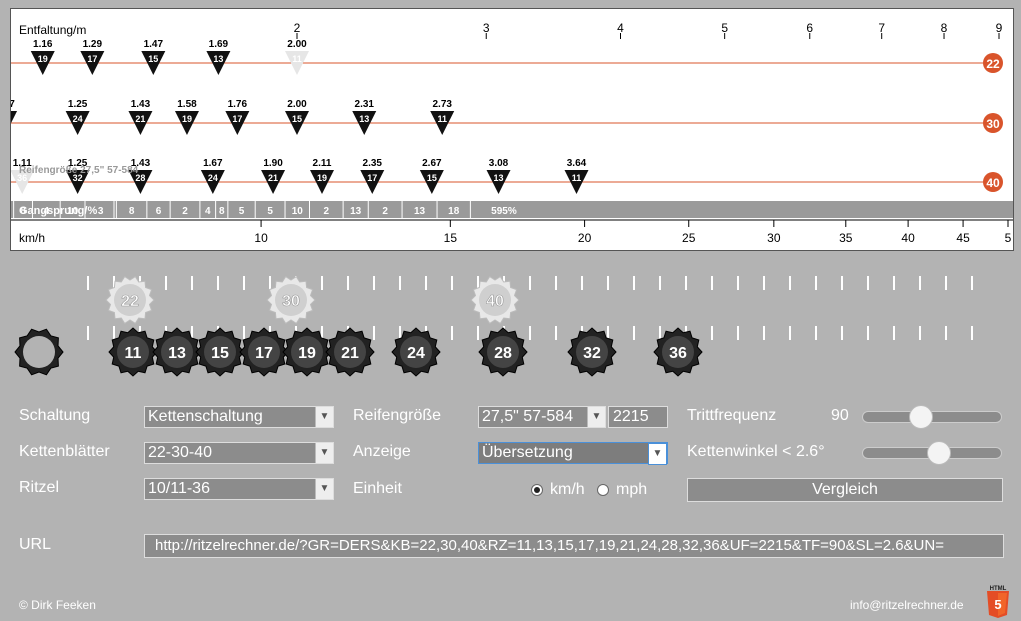 The height and width of the screenshot is (621, 1021). What do you see at coordinates (153, 59) in the screenshot?
I see `gear-marker-cog: 15` at bounding box center [153, 59].